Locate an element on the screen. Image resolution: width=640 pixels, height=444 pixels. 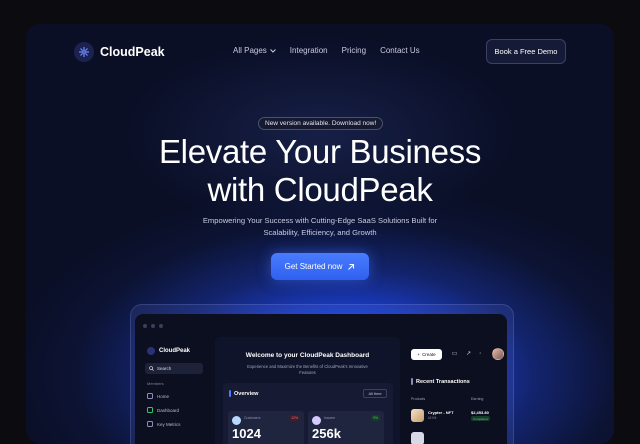
create-button: + Create is located at coordinates (426, 354).